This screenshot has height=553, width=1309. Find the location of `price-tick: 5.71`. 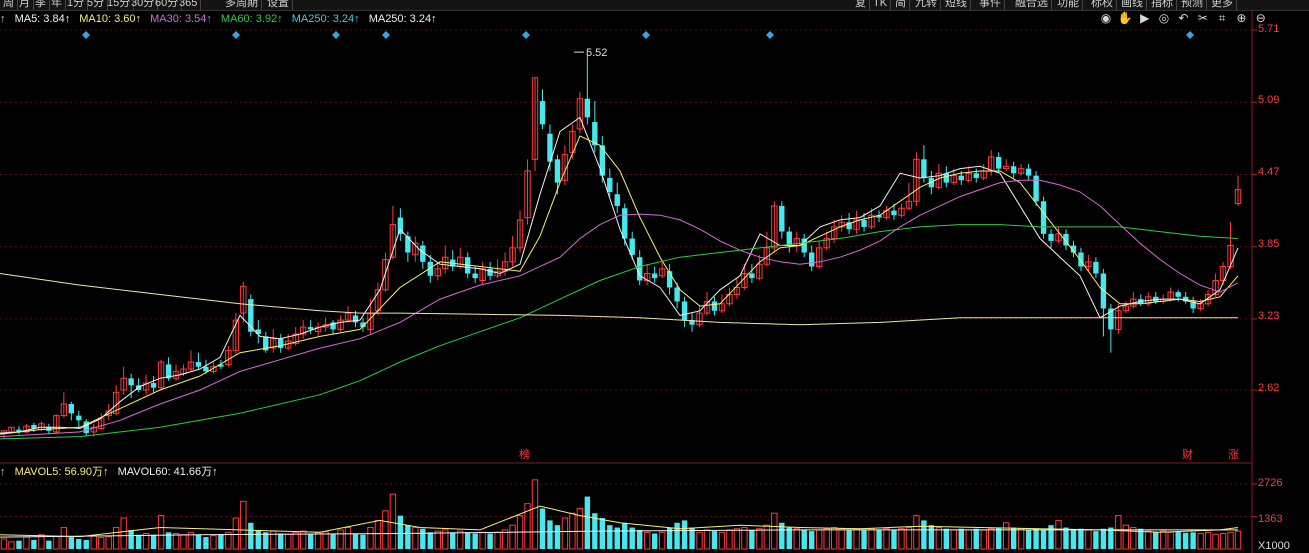

price-tick: 5.71 is located at coordinates (1269, 29).